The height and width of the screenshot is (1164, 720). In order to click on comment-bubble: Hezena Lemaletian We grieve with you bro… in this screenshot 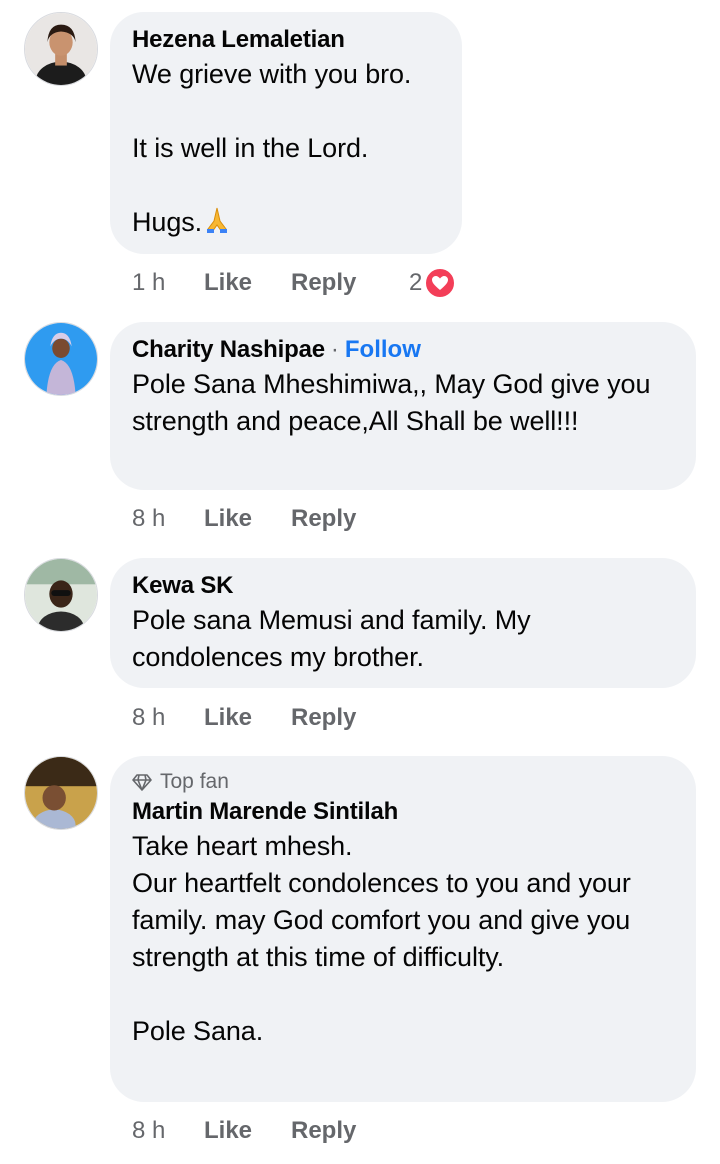, I will do `click(286, 133)`.